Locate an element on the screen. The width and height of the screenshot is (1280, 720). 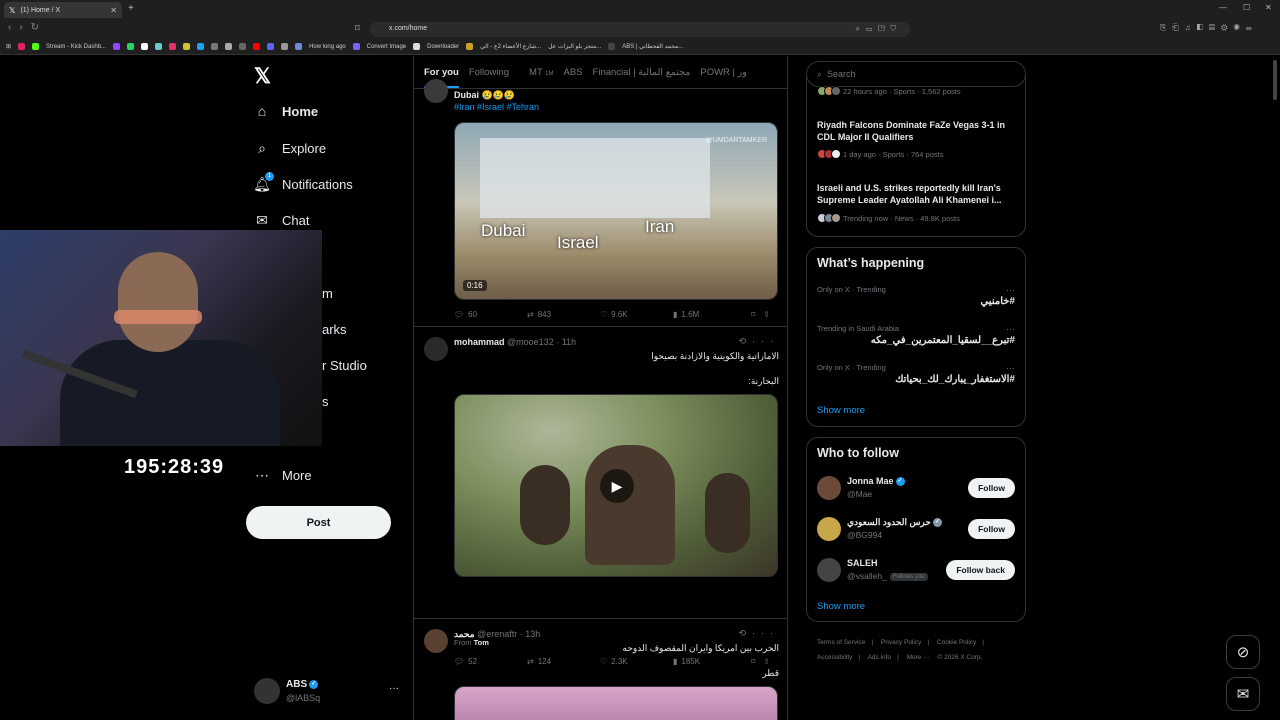
url-bar: x.com/home ⌕▭◳⛉ is located at coordinates (640, 29).